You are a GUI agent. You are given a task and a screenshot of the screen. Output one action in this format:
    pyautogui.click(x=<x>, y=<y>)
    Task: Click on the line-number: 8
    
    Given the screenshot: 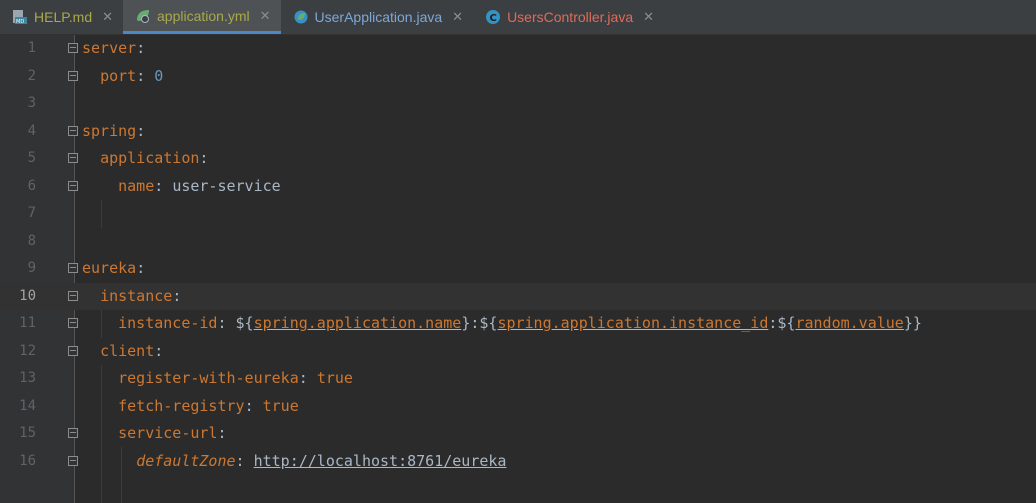 What is the action you would take?
    pyautogui.click(x=31, y=240)
    